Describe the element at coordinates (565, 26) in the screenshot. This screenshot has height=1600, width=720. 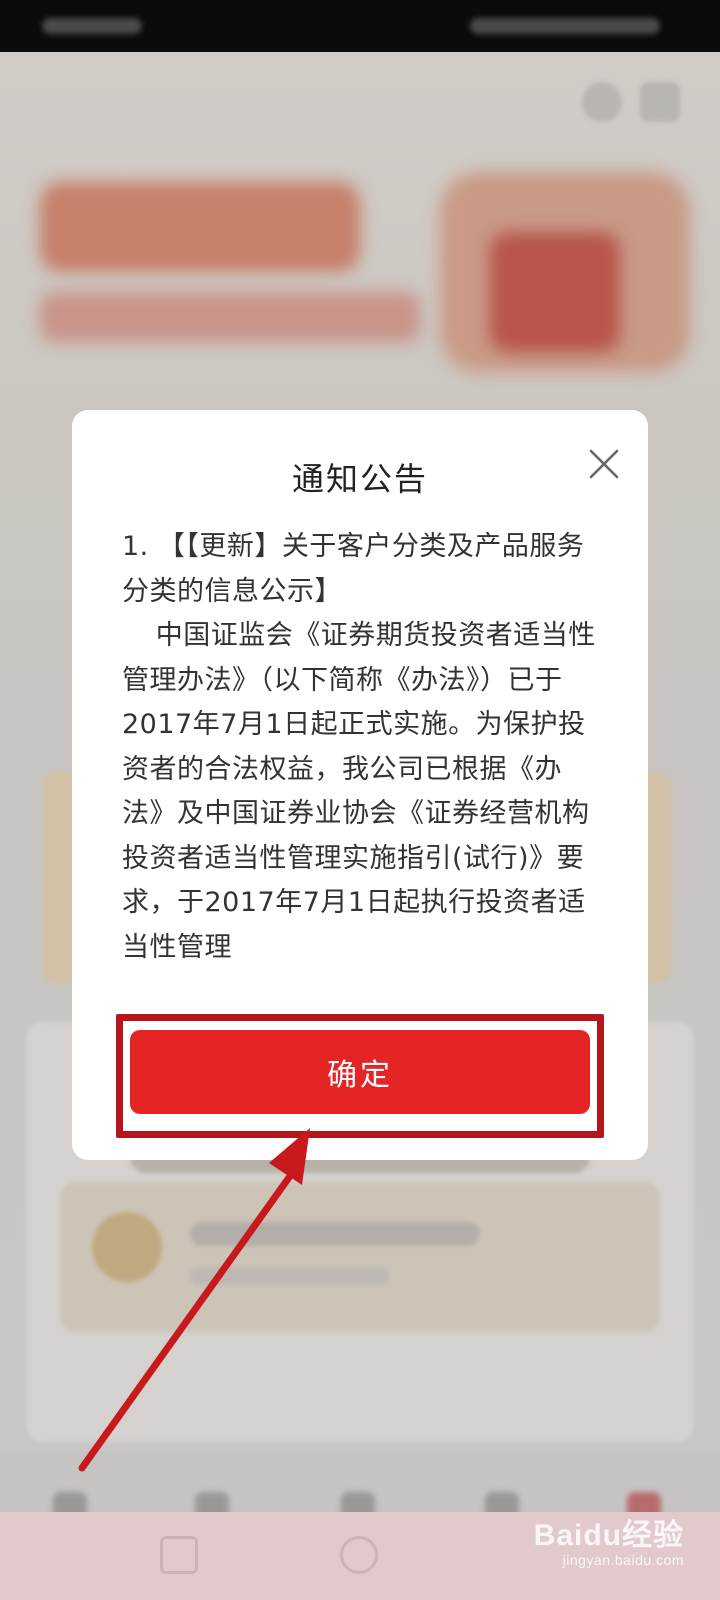
I see `status-icons-blurred` at that location.